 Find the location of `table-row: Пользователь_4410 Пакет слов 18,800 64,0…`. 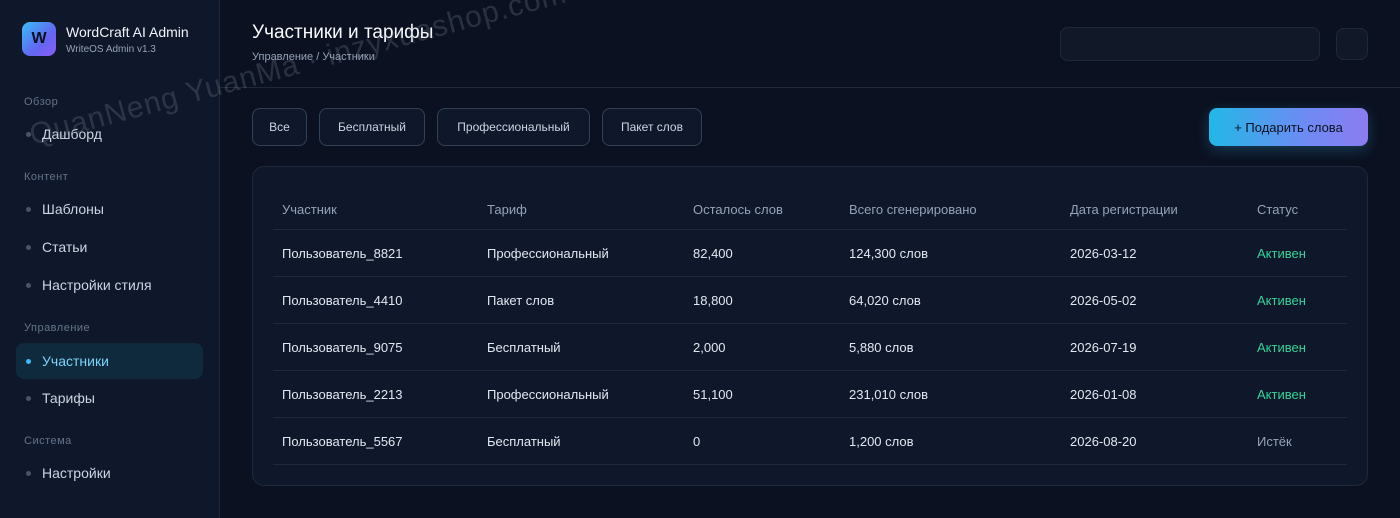

table-row: Пользователь_4410 Пакет слов 18,800 64,0… is located at coordinates (810, 300).